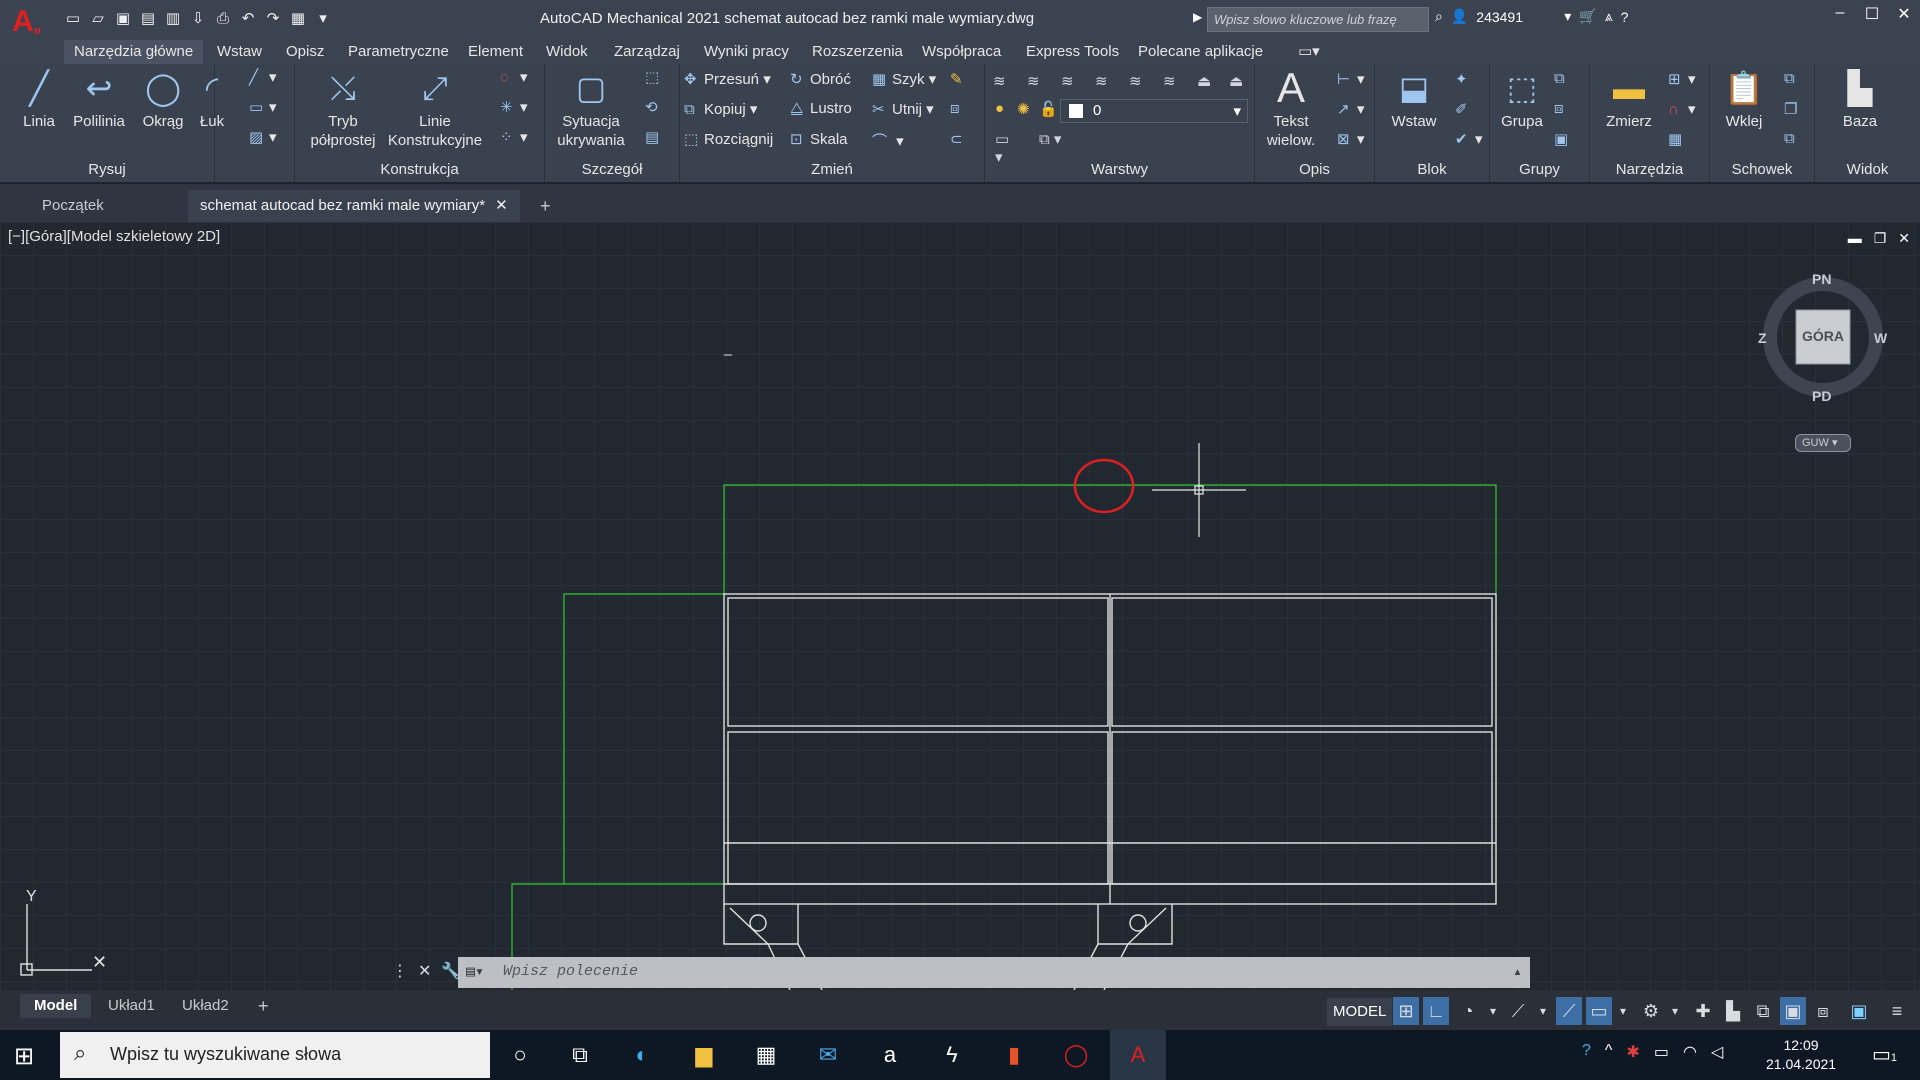 The width and height of the screenshot is (1920, 1080). Describe the element at coordinates (1175, 82) in the screenshot. I see `layer-icon-6: ≋` at that location.